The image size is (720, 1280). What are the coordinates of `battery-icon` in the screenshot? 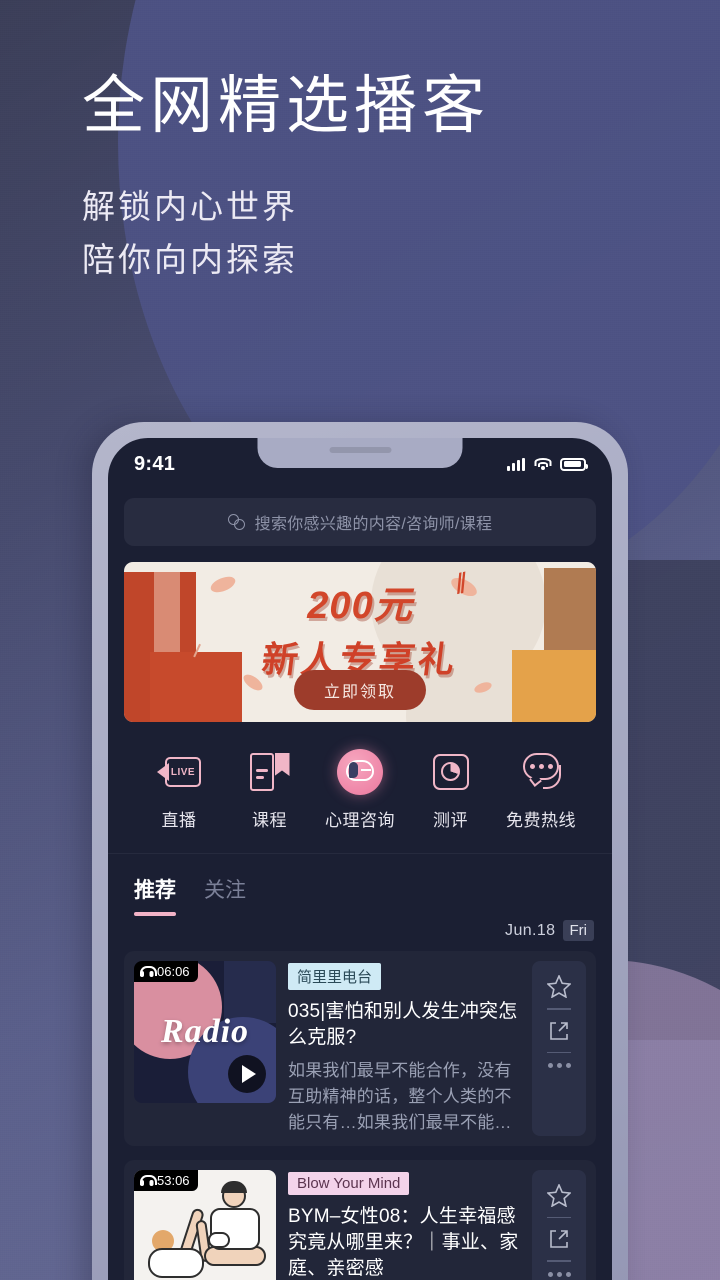 It's located at (574, 464).